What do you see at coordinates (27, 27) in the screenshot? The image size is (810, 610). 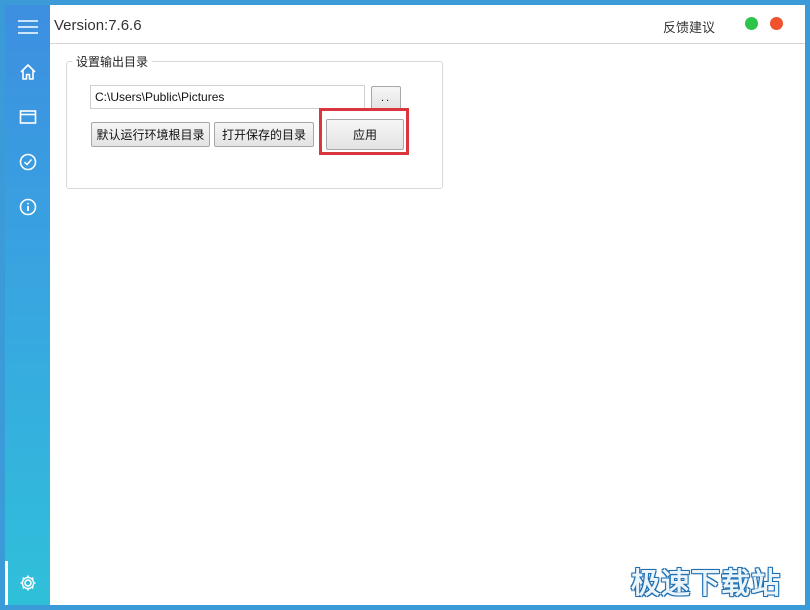 I see `menu-icon` at bounding box center [27, 27].